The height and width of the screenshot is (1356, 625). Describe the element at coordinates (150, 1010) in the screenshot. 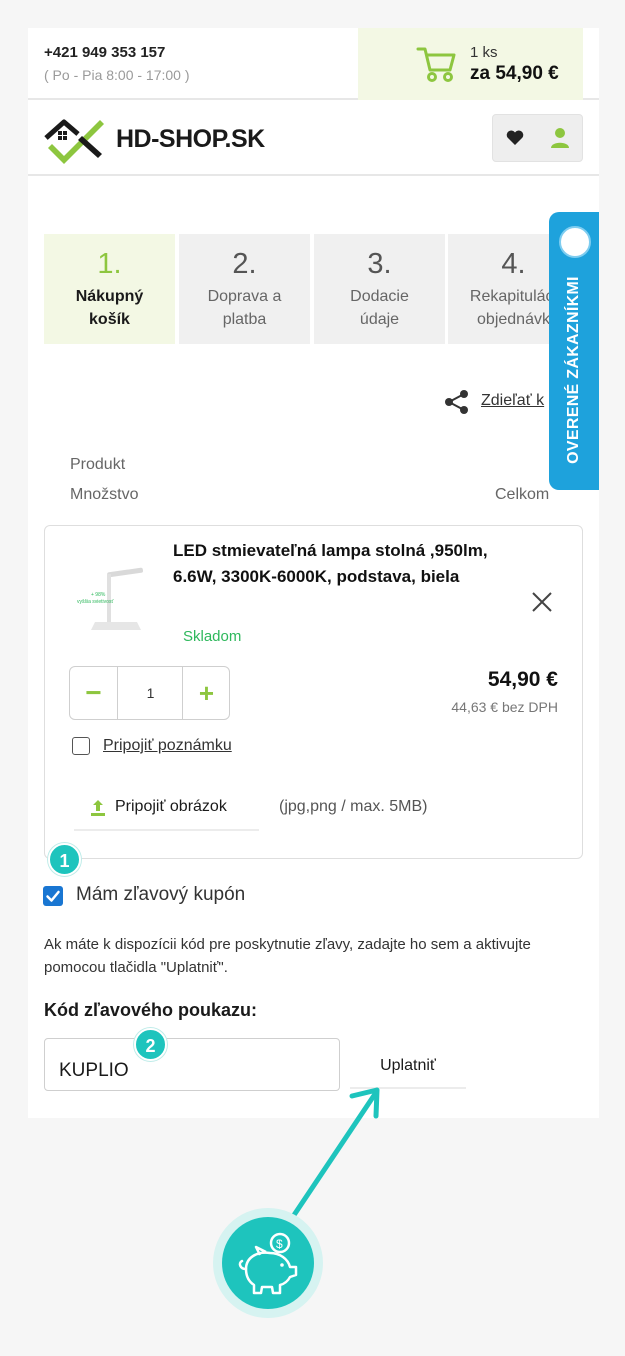

I see `coupon-field-label: Kód zľavového poukazu:` at that location.